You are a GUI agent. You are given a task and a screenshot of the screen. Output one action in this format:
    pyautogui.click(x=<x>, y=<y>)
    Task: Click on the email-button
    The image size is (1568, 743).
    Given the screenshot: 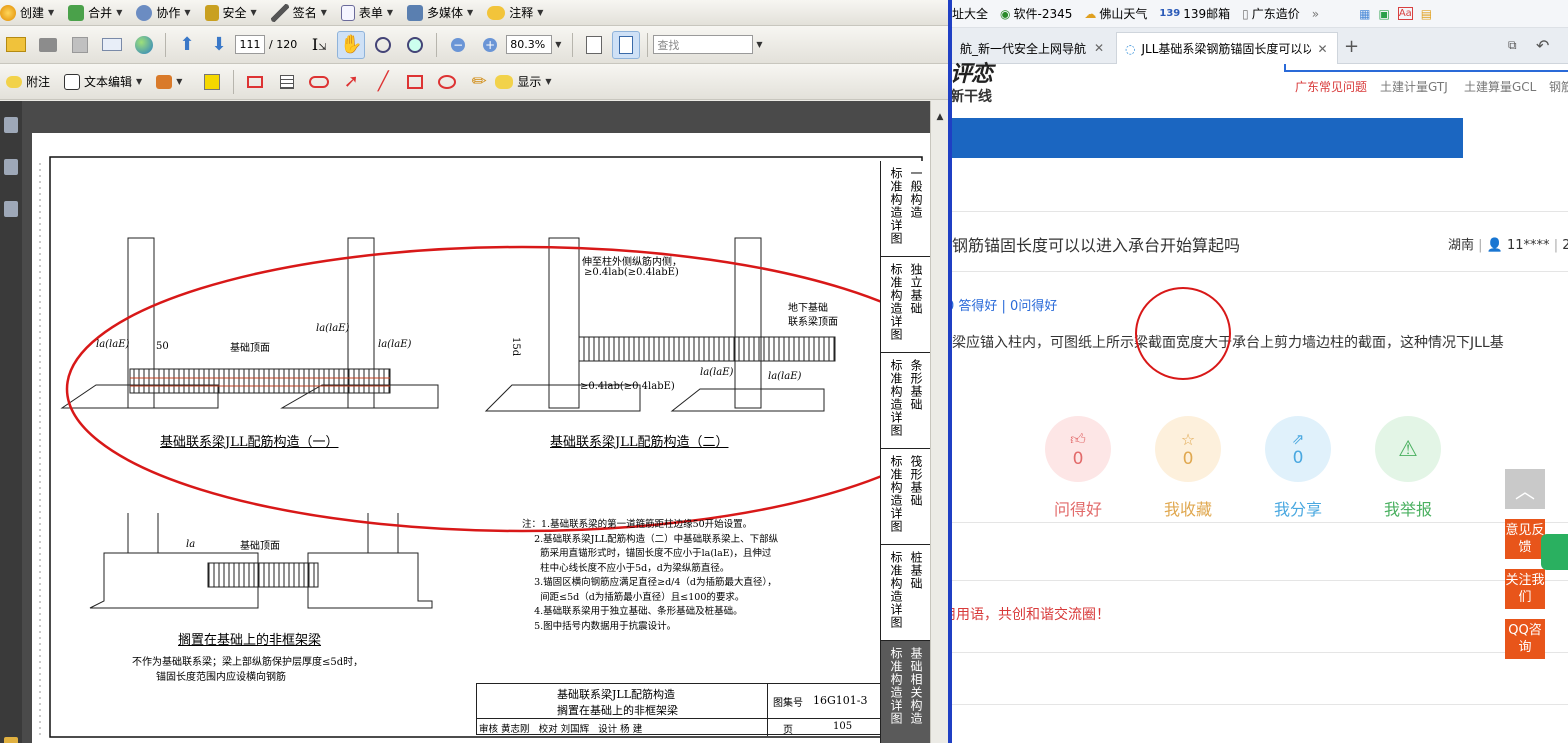 What is the action you would take?
    pyautogui.click(x=112, y=45)
    